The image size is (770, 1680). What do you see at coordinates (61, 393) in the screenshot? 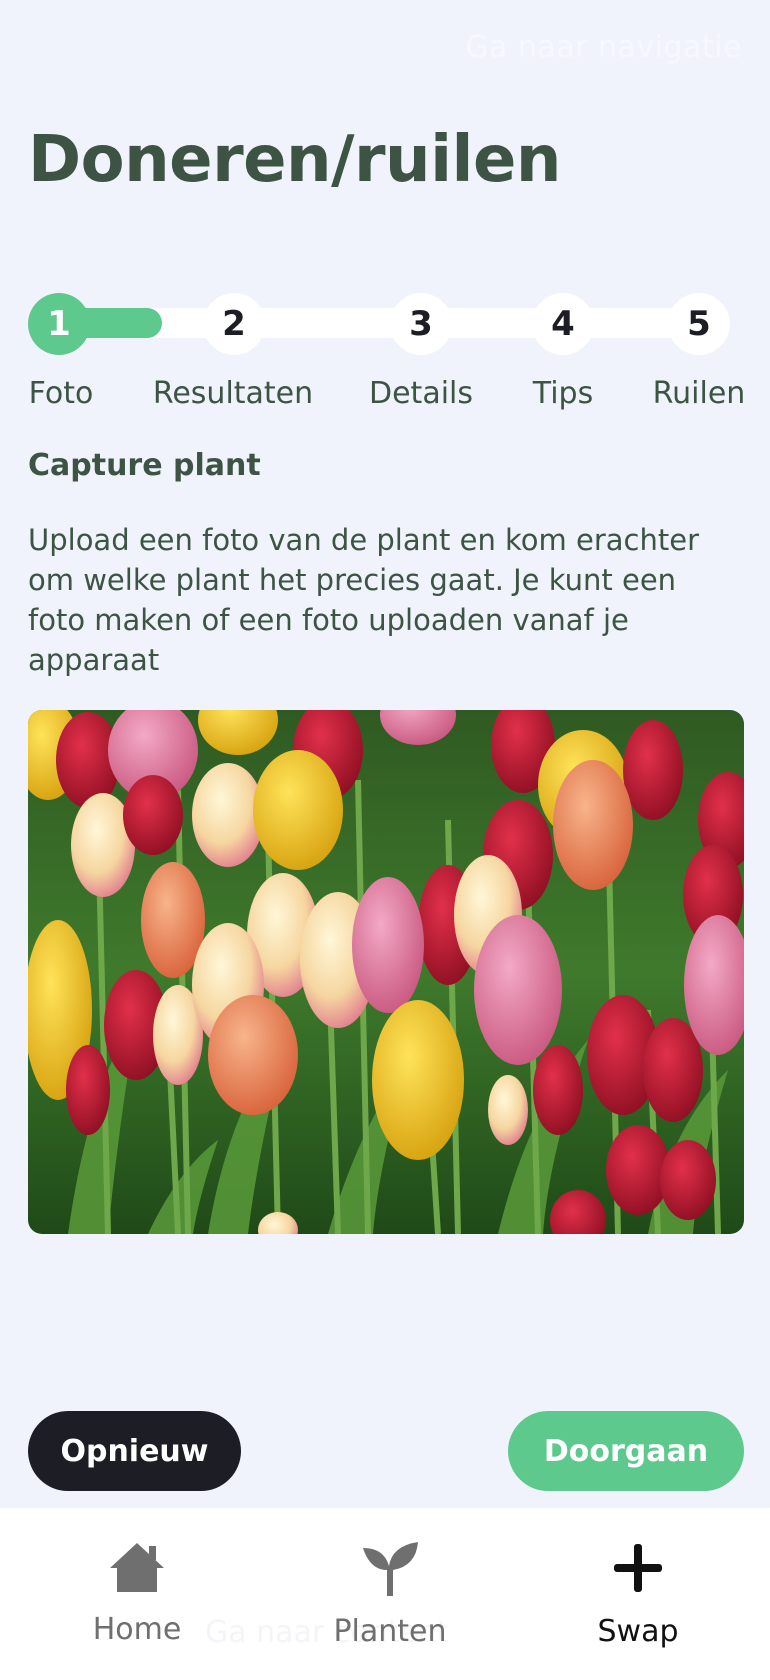
I see `step-1-label: Foto` at bounding box center [61, 393].